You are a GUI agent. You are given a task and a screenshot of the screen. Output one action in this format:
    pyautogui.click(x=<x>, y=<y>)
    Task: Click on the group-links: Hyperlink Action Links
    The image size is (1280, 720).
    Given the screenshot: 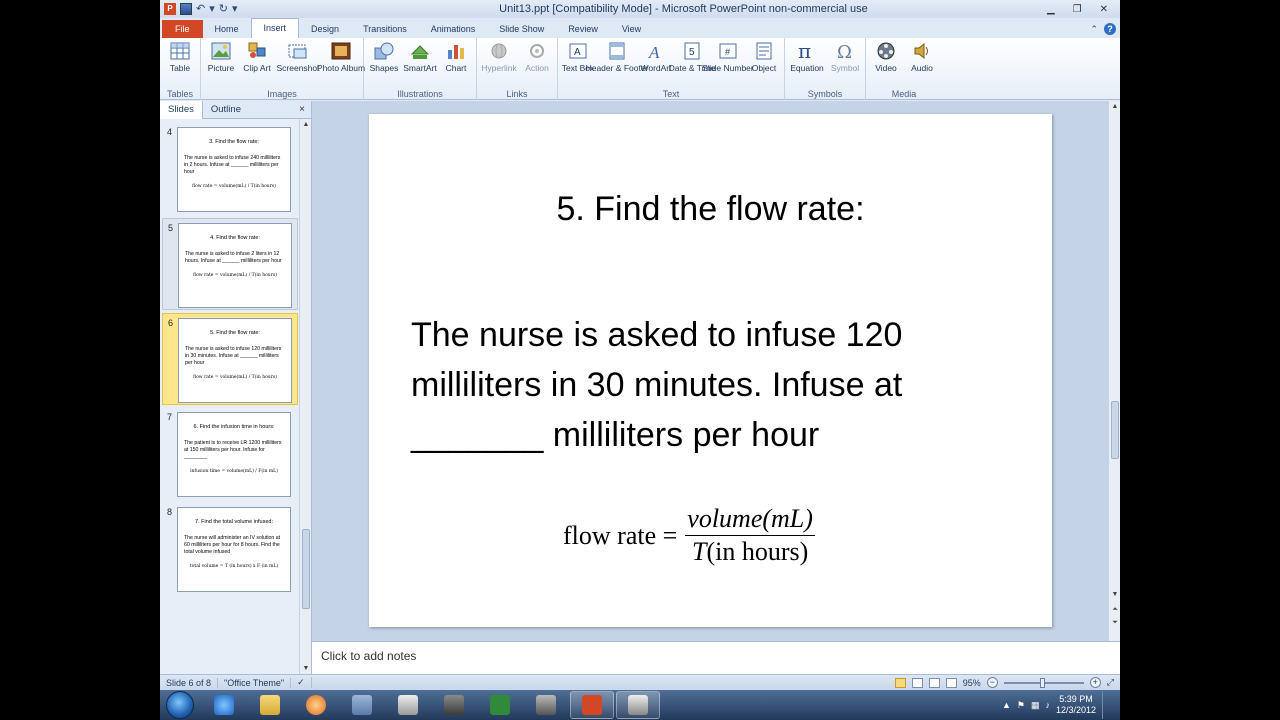 What is the action you would take?
    pyautogui.click(x=517, y=69)
    